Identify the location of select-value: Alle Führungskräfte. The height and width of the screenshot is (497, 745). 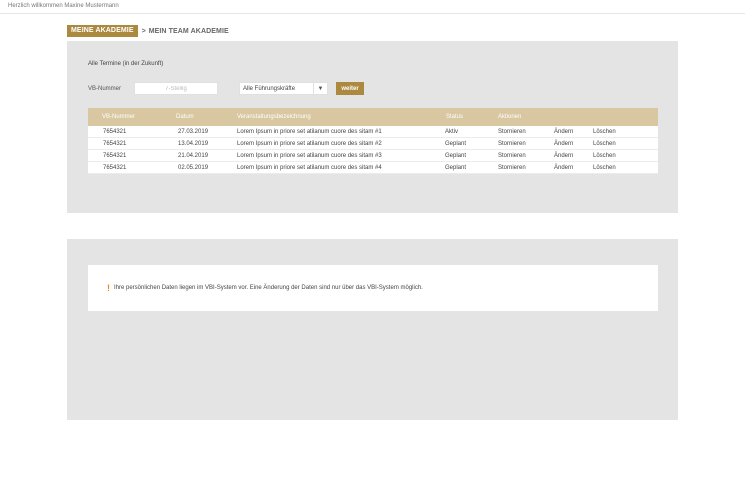
(269, 88).